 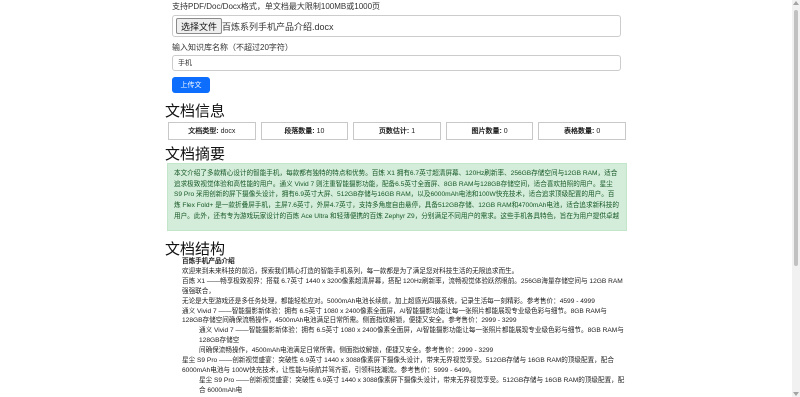 What do you see at coordinates (394, 131) in the screenshot?
I see `stat-label: 页数估计:` at bounding box center [394, 131].